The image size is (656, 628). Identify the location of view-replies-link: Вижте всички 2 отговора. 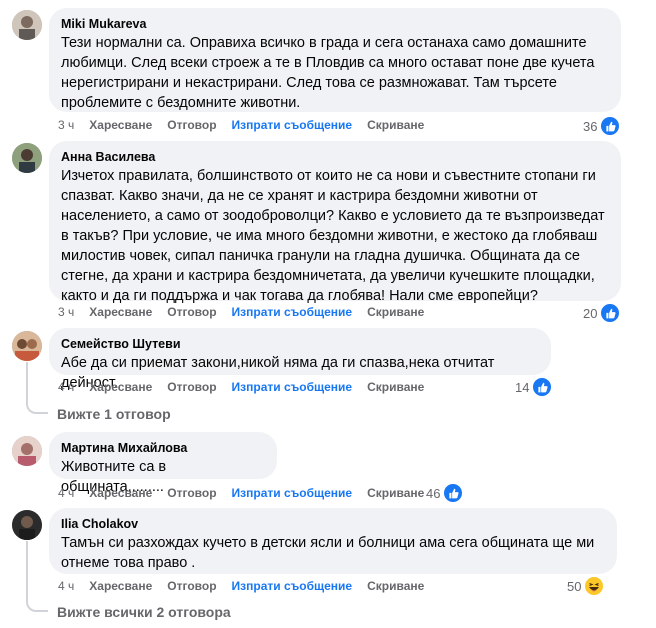
(144, 612).